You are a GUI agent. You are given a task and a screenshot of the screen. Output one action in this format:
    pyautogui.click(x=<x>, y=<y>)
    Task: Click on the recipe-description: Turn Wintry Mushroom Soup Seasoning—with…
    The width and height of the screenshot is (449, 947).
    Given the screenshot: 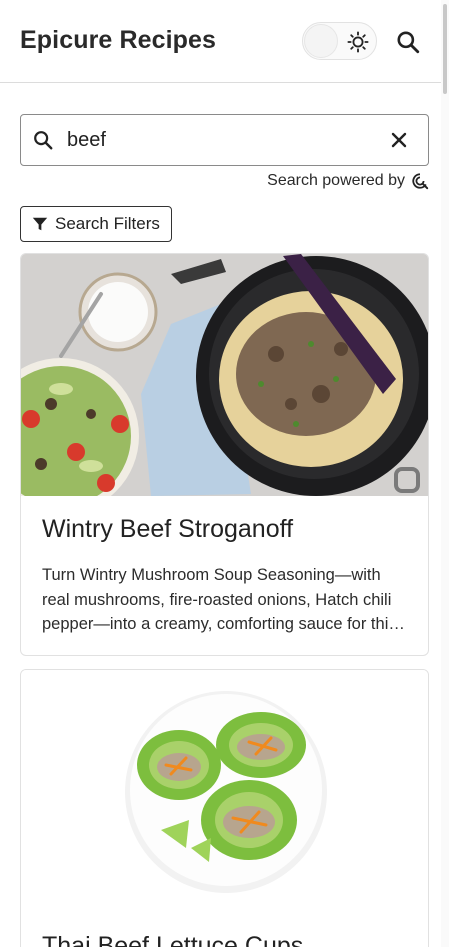 What is the action you would take?
    pyautogui.click(x=219, y=599)
    